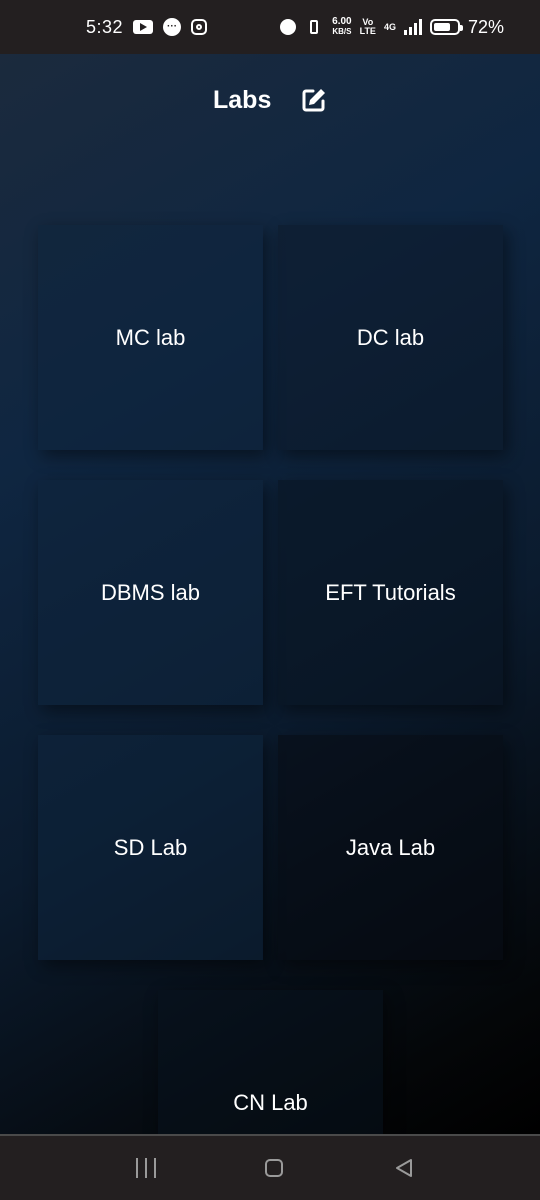  Describe the element at coordinates (314, 27) in the screenshot. I see `vibrate-icon` at that location.